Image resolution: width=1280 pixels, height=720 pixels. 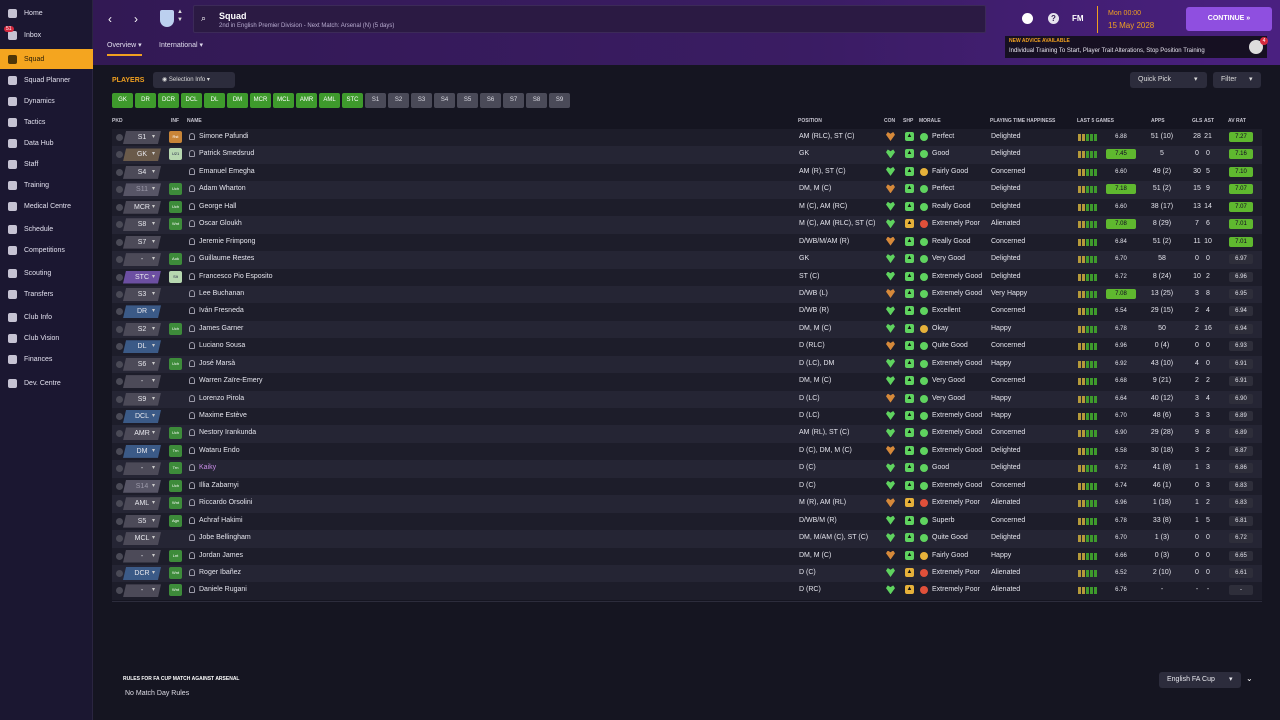 What do you see at coordinates (142, 539) in the screenshot?
I see `position-selector: MCL` at bounding box center [142, 539].